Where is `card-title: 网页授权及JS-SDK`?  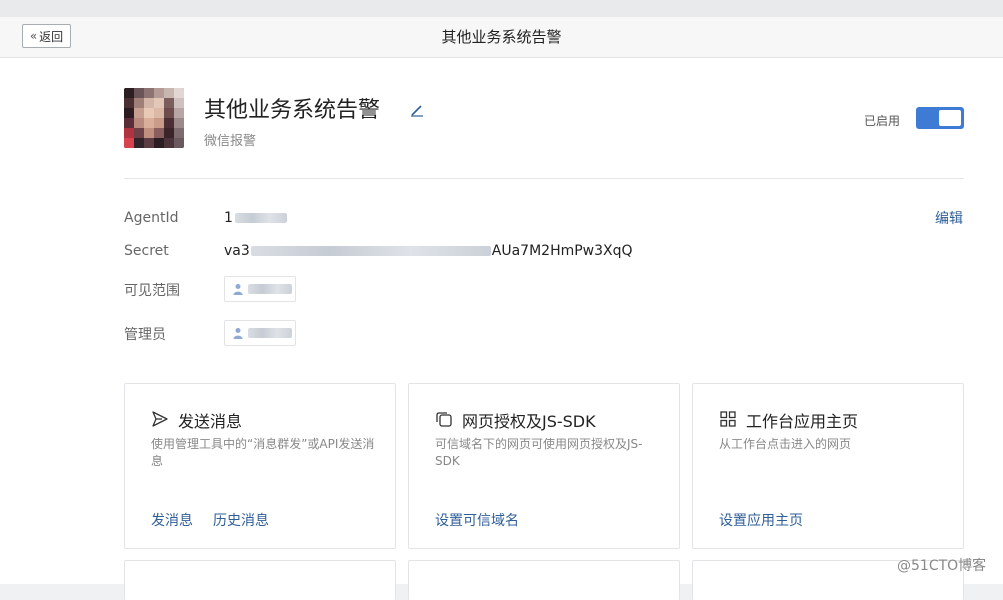
card-title: 网页授权及JS-SDK is located at coordinates (529, 421).